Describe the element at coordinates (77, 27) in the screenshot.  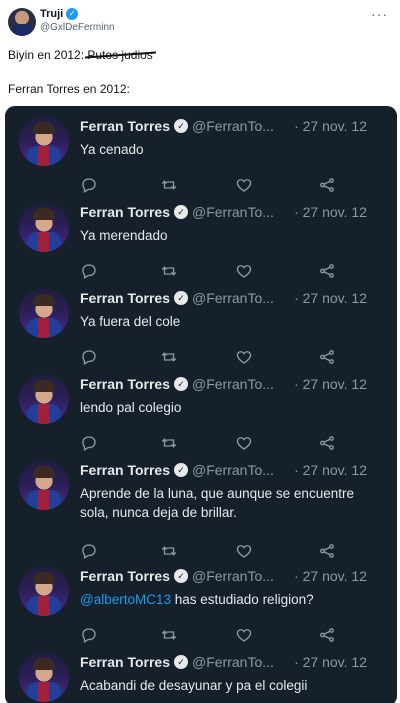
I see `author-handle: @GxlDeFerminn` at that location.